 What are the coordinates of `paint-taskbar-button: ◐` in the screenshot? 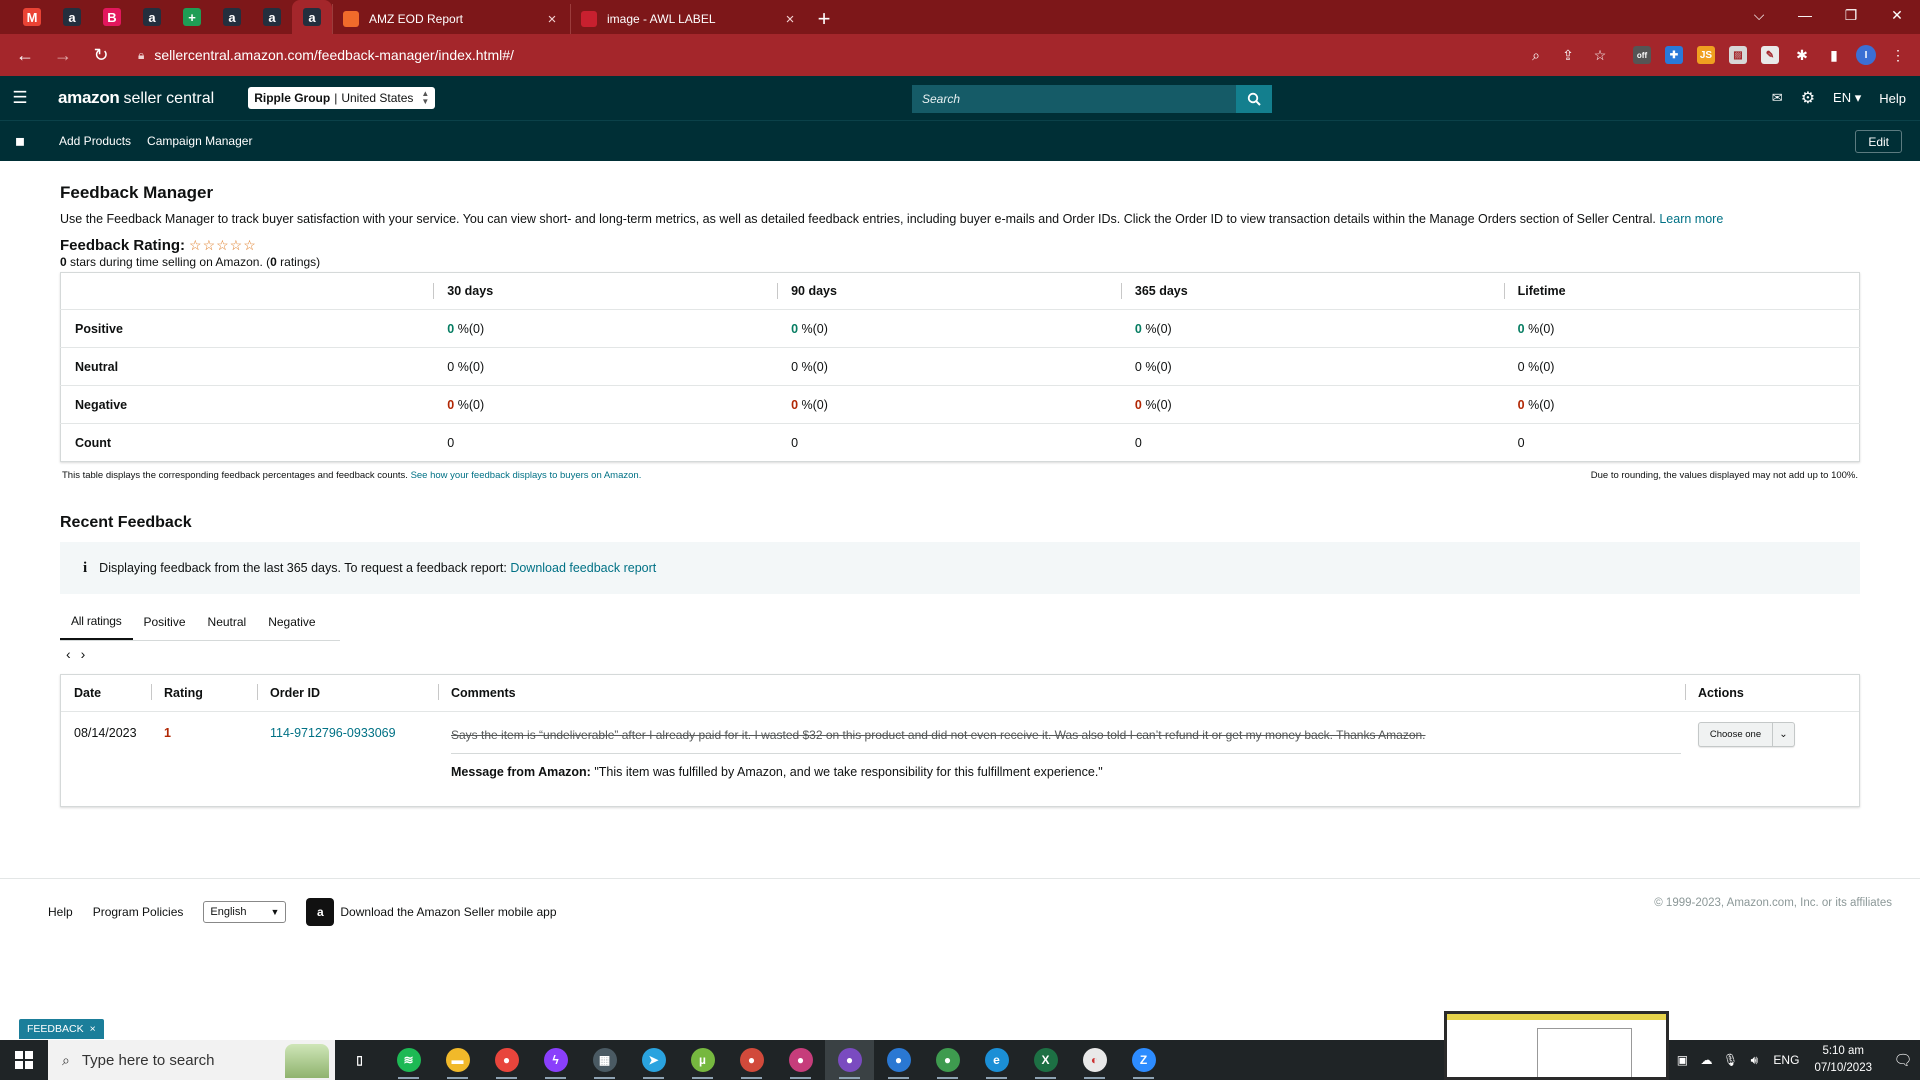 It's located at (1094, 1060).